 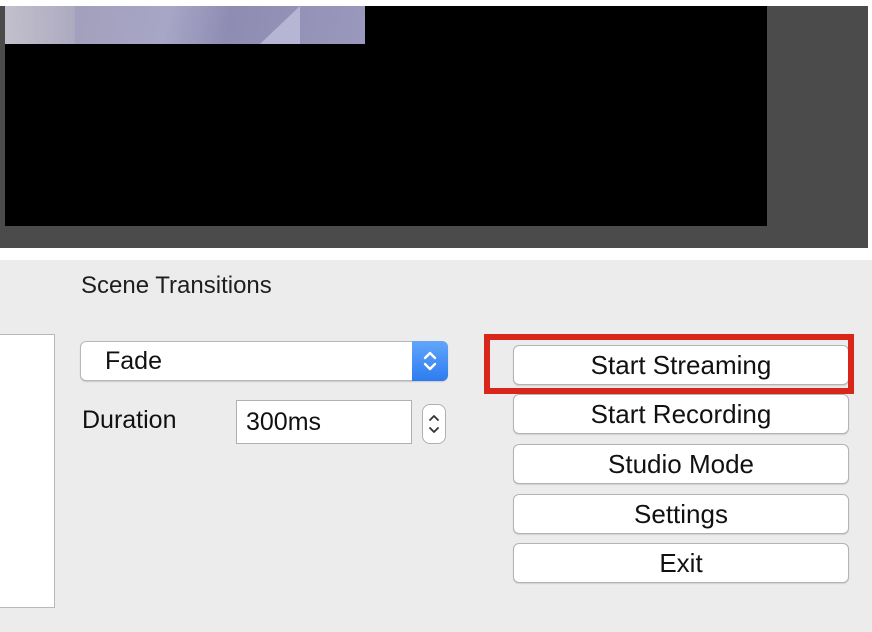 I want to click on transition-dropdown-value: Fade, so click(x=133, y=361).